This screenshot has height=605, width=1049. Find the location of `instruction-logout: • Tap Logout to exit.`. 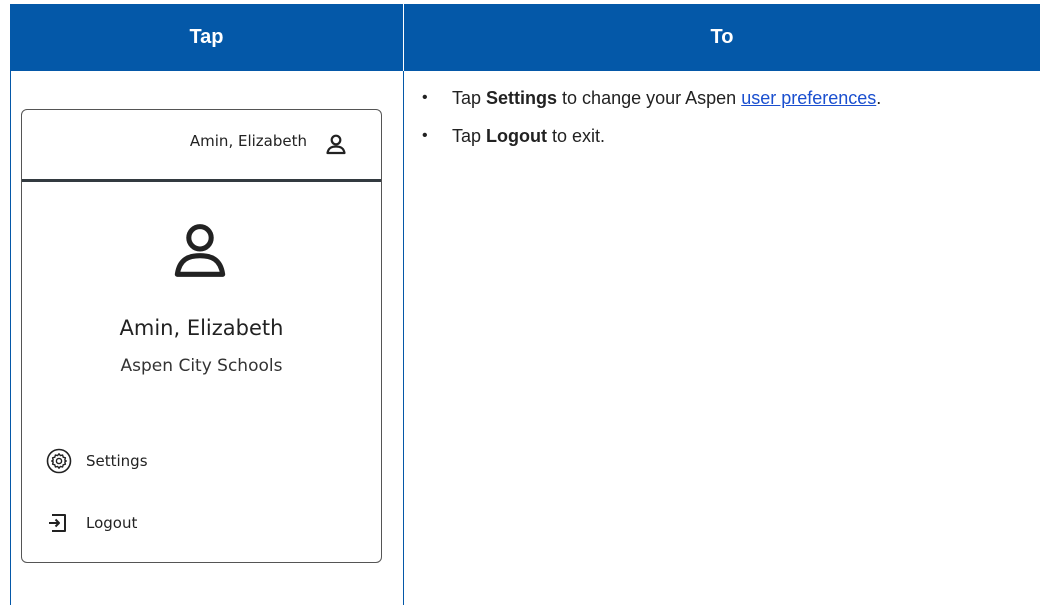

instruction-logout: • Tap Logout to exit. is located at coordinates (712, 136).